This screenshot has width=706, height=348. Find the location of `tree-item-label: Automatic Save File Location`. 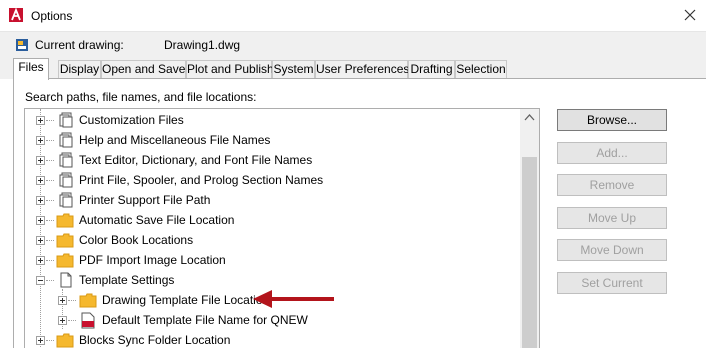

tree-item-label: Automatic Save File Location is located at coordinates (157, 220).